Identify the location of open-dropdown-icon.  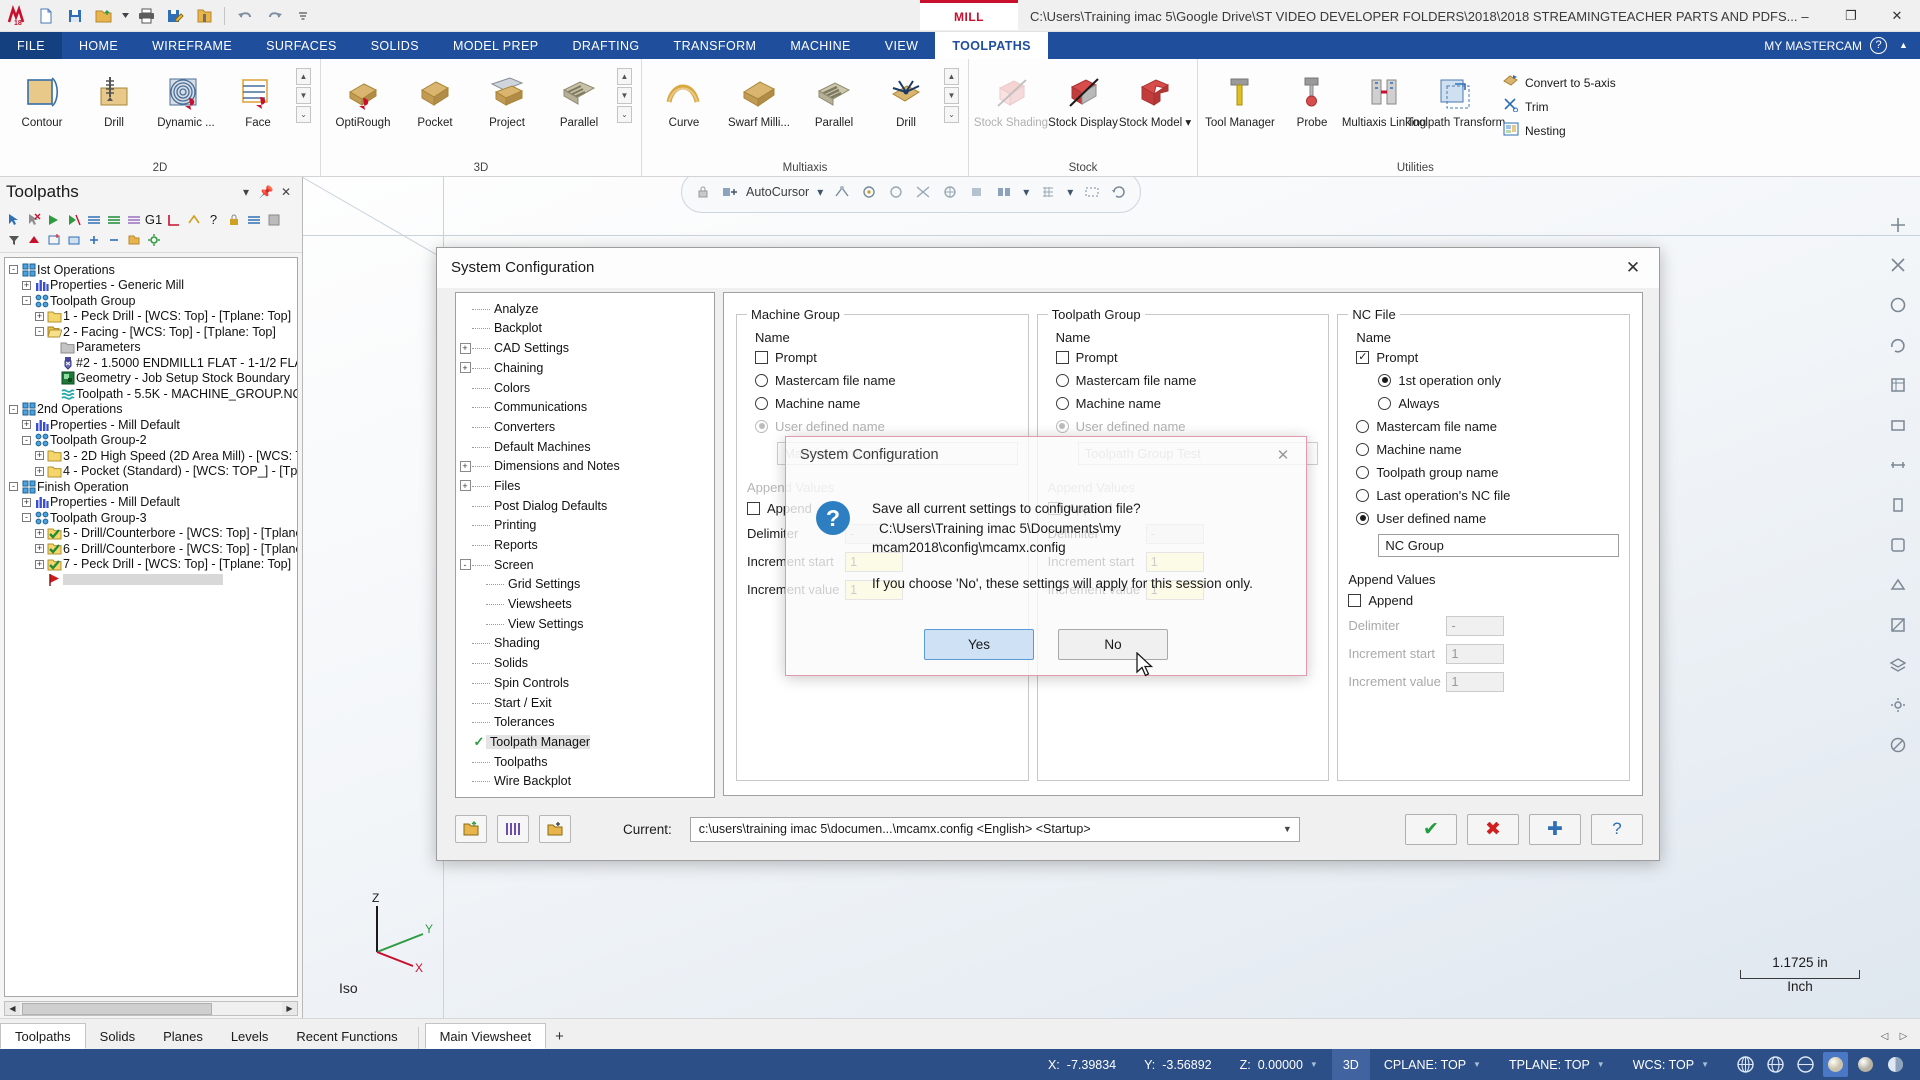
(125, 16).